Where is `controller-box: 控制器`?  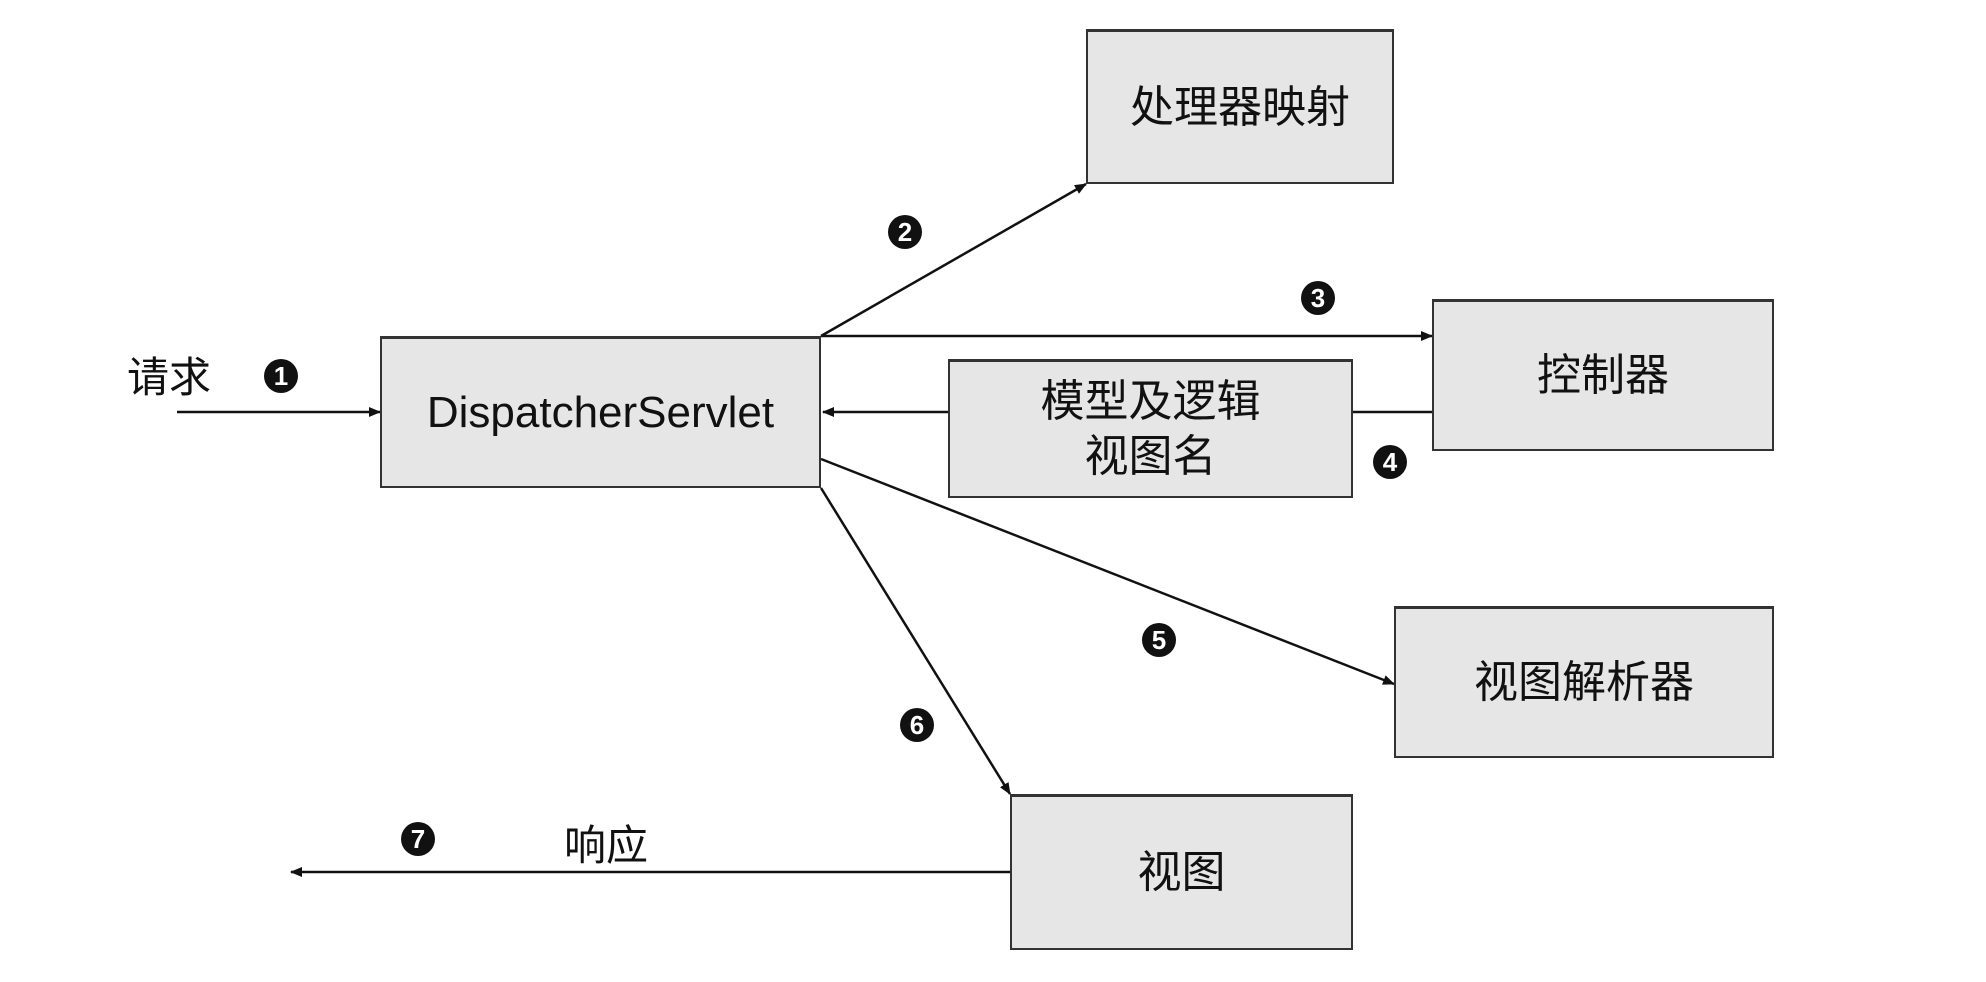
controller-box: 控制器 is located at coordinates (1603, 375).